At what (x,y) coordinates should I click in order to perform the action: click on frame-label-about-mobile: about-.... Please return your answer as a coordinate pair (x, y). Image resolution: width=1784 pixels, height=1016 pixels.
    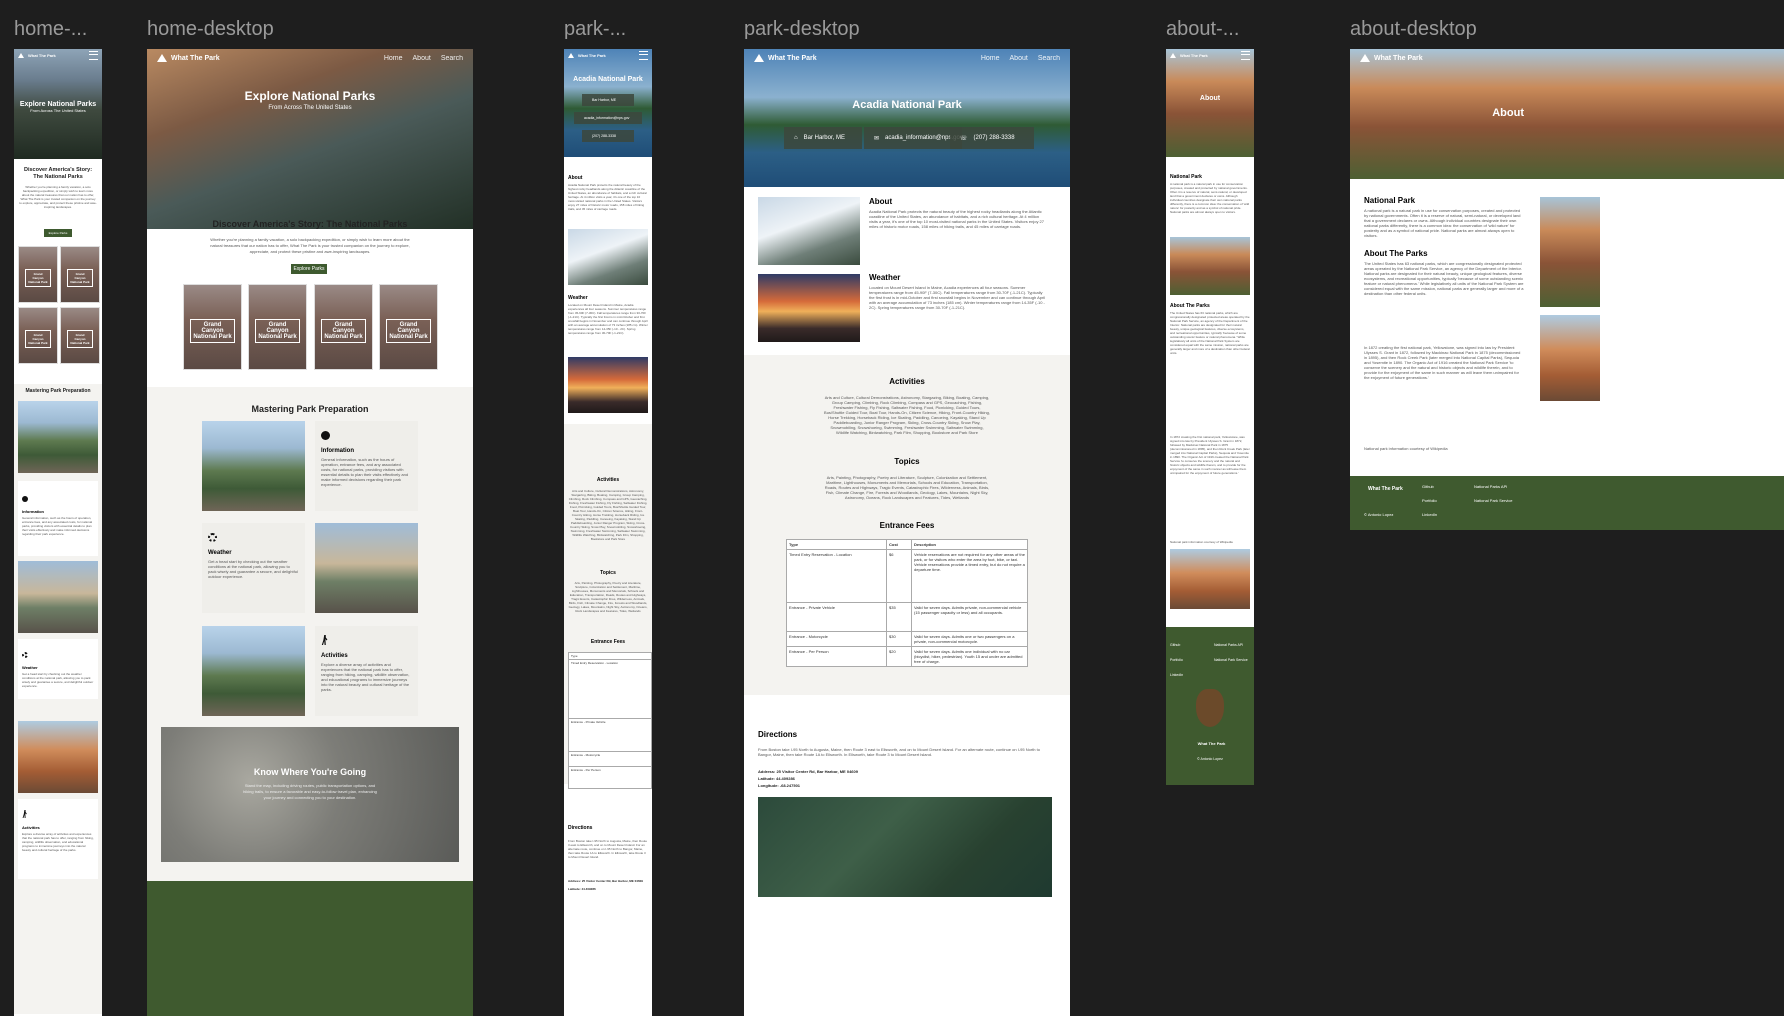
    Looking at the image, I should click on (1203, 29).